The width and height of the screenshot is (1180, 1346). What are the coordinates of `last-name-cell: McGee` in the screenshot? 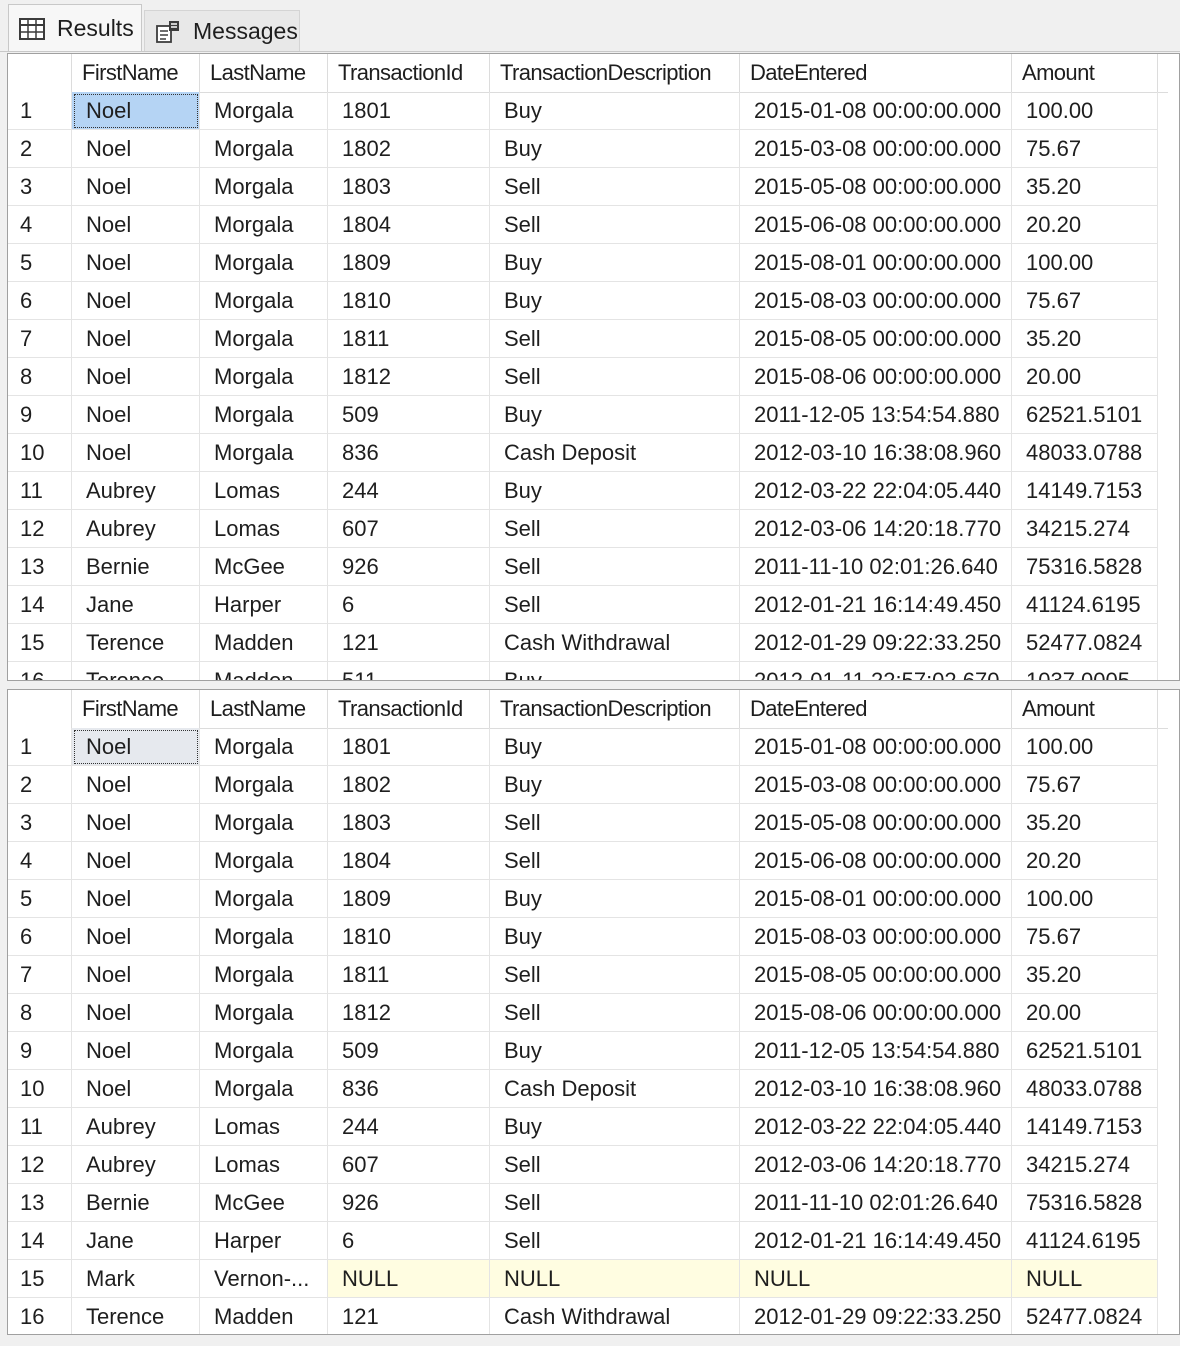 It's located at (264, 567).